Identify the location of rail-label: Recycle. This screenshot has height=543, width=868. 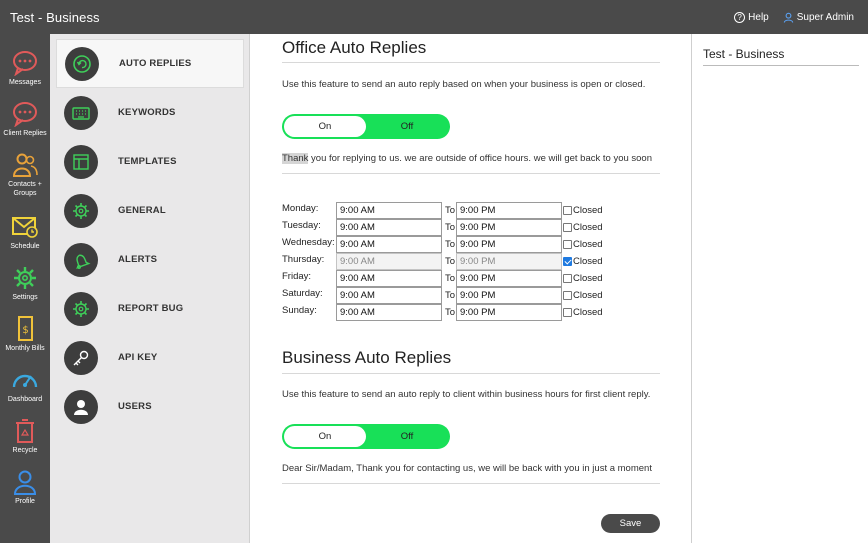
(25, 450).